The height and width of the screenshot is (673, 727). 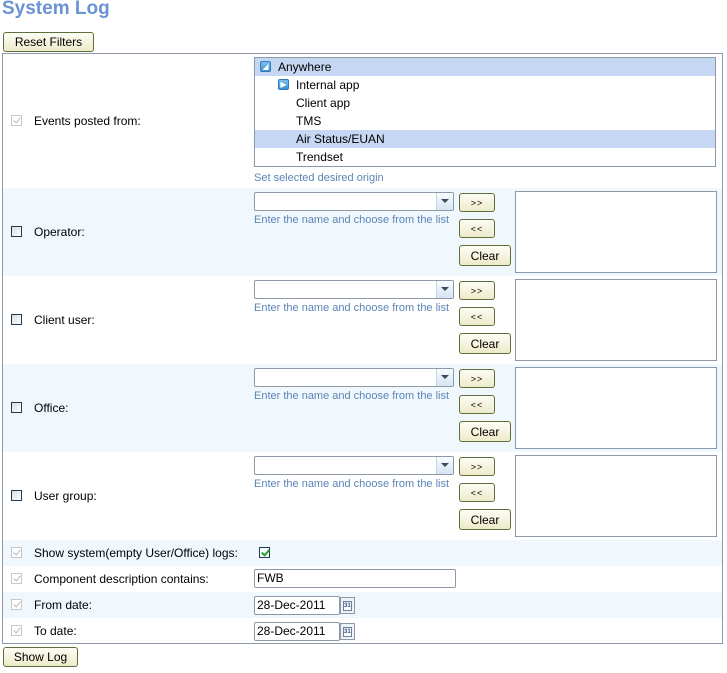 I want to click on page-title: System Log, so click(x=56, y=9).